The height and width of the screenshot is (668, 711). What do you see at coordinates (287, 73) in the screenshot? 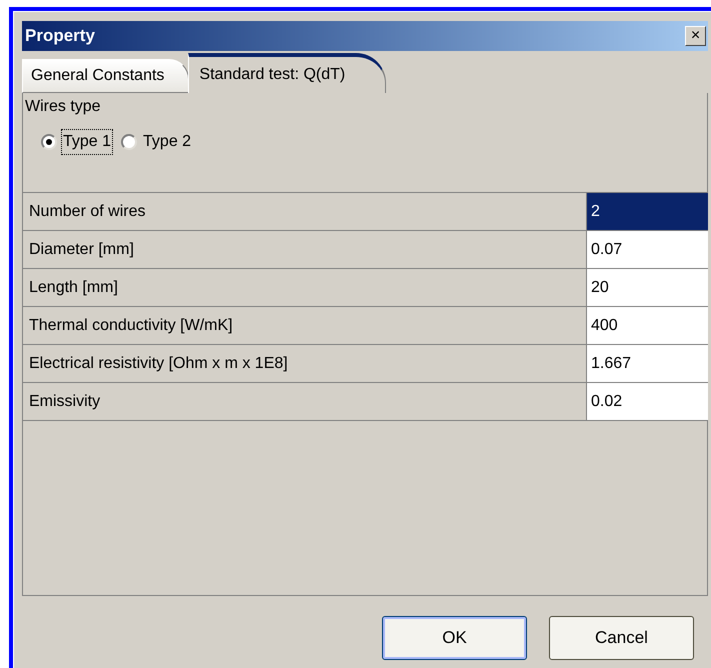
I see `tab: Standard test: Q(dT)` at bounding box center [287, 73].